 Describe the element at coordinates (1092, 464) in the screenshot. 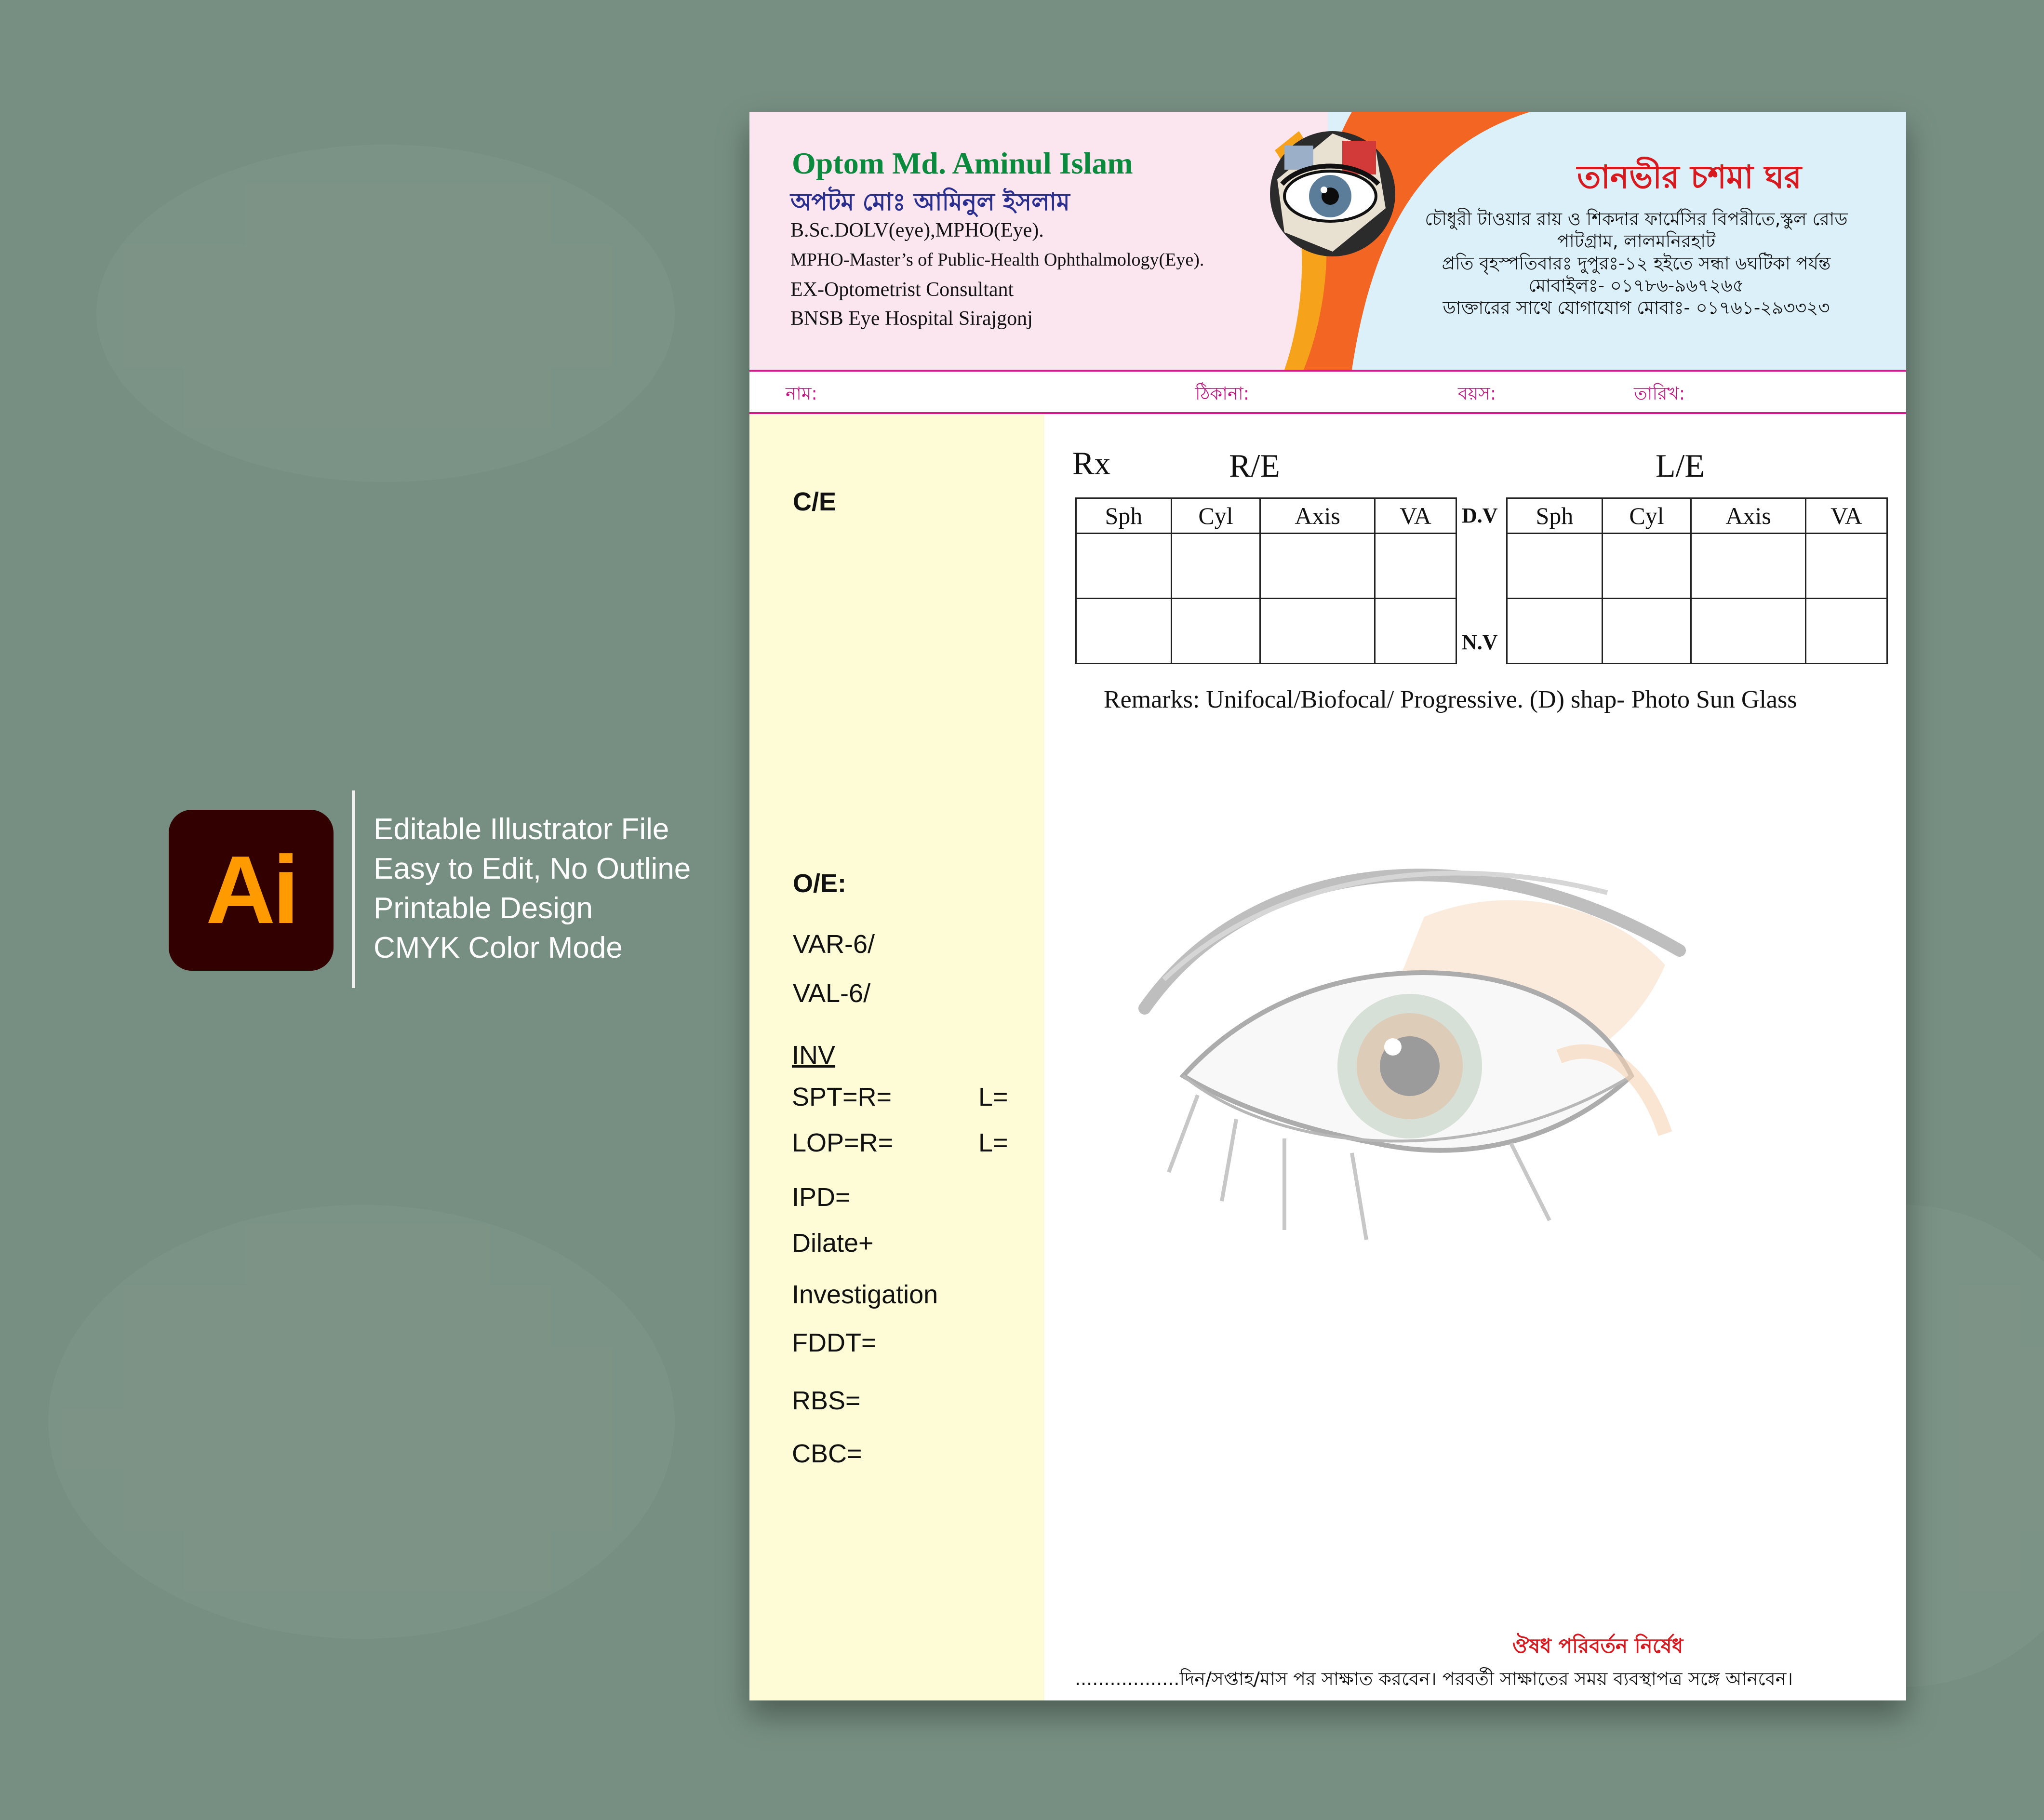

I see `rx-label: Rx` at that location.